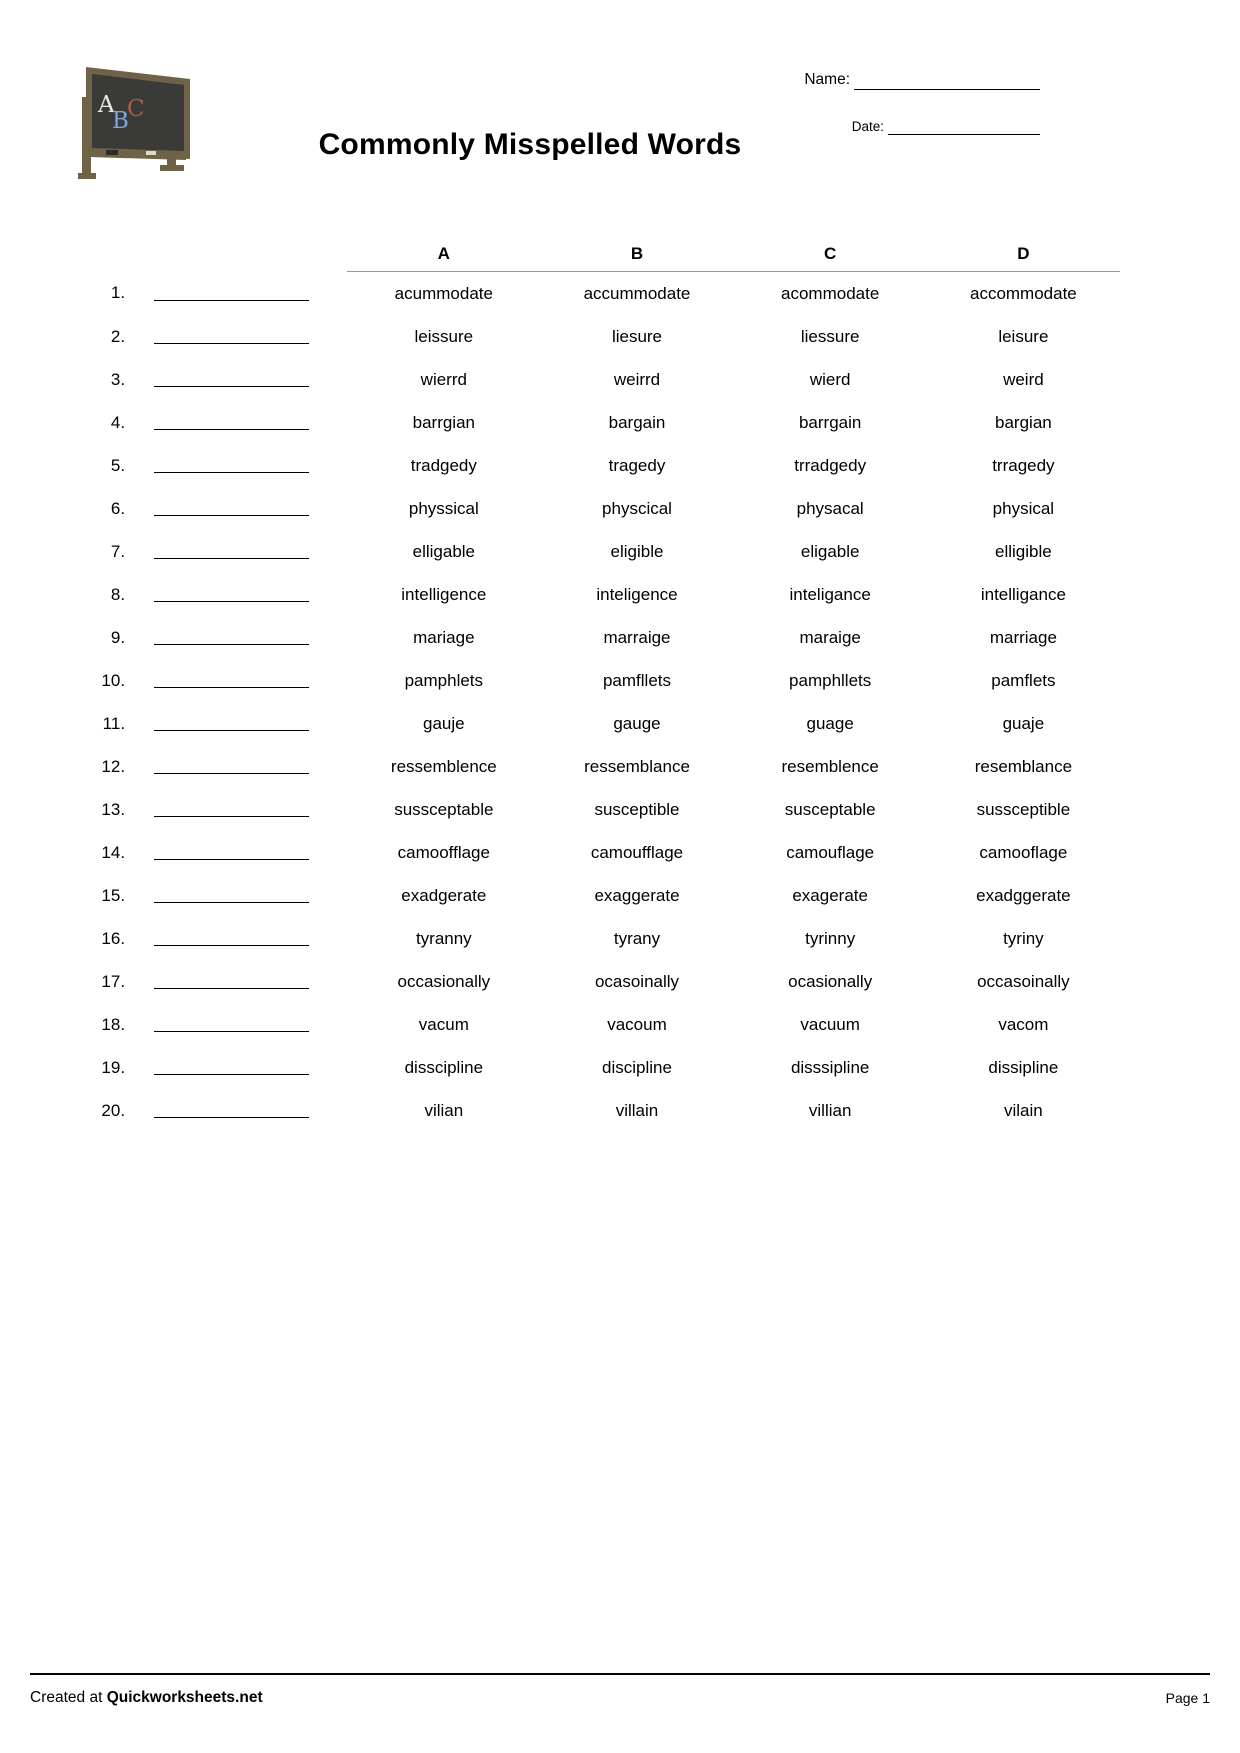 The width and height of the screenshot is (1240, 1753). I want to click on option-cell-a: barrgian, so click(443, 422).